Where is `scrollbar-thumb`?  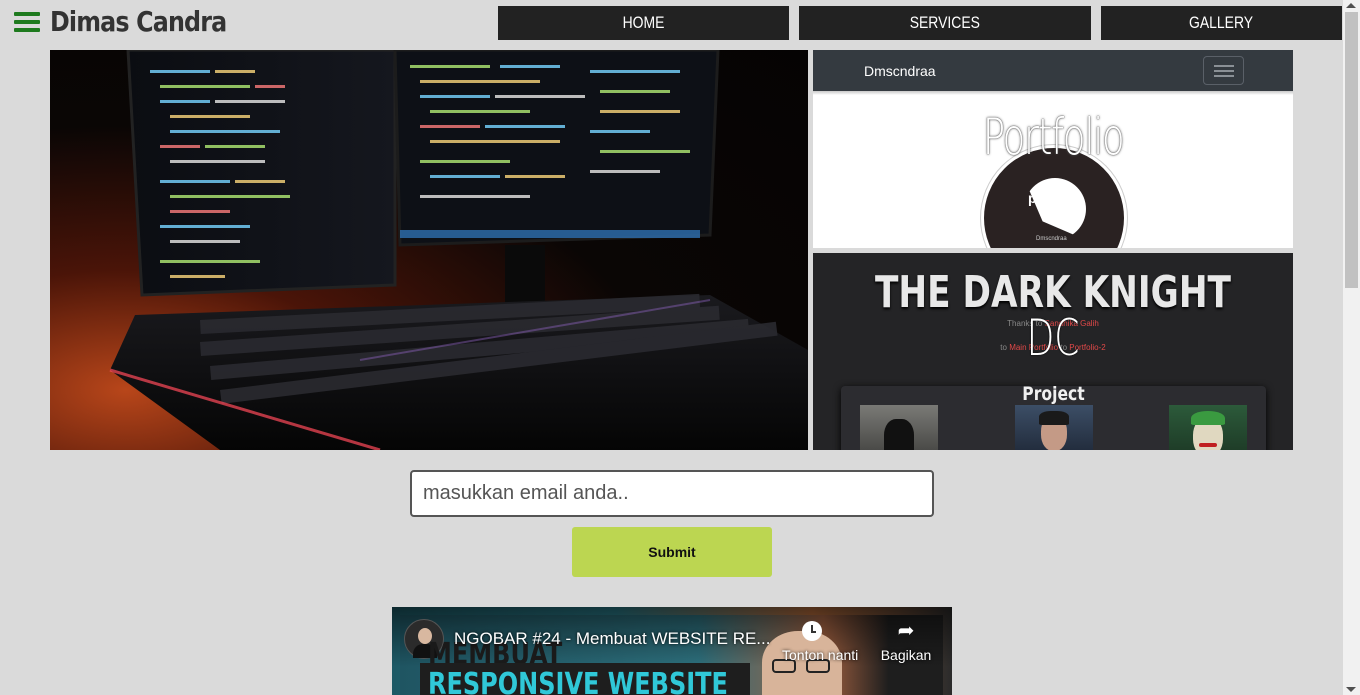
scrollbar-thumb is located at coordinates (1351, 150).